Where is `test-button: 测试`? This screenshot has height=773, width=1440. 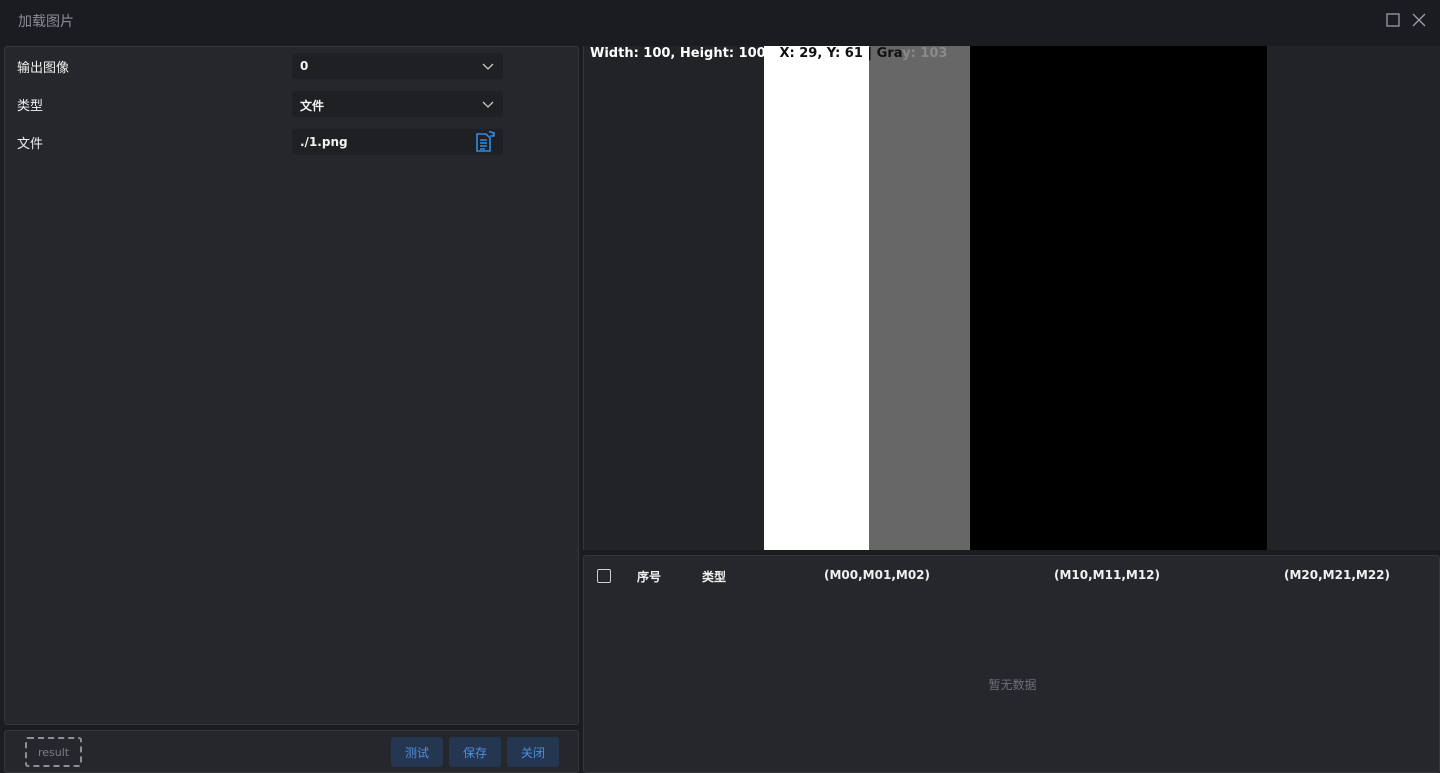
test-button: 测试 is located at coordinates (417, 752).